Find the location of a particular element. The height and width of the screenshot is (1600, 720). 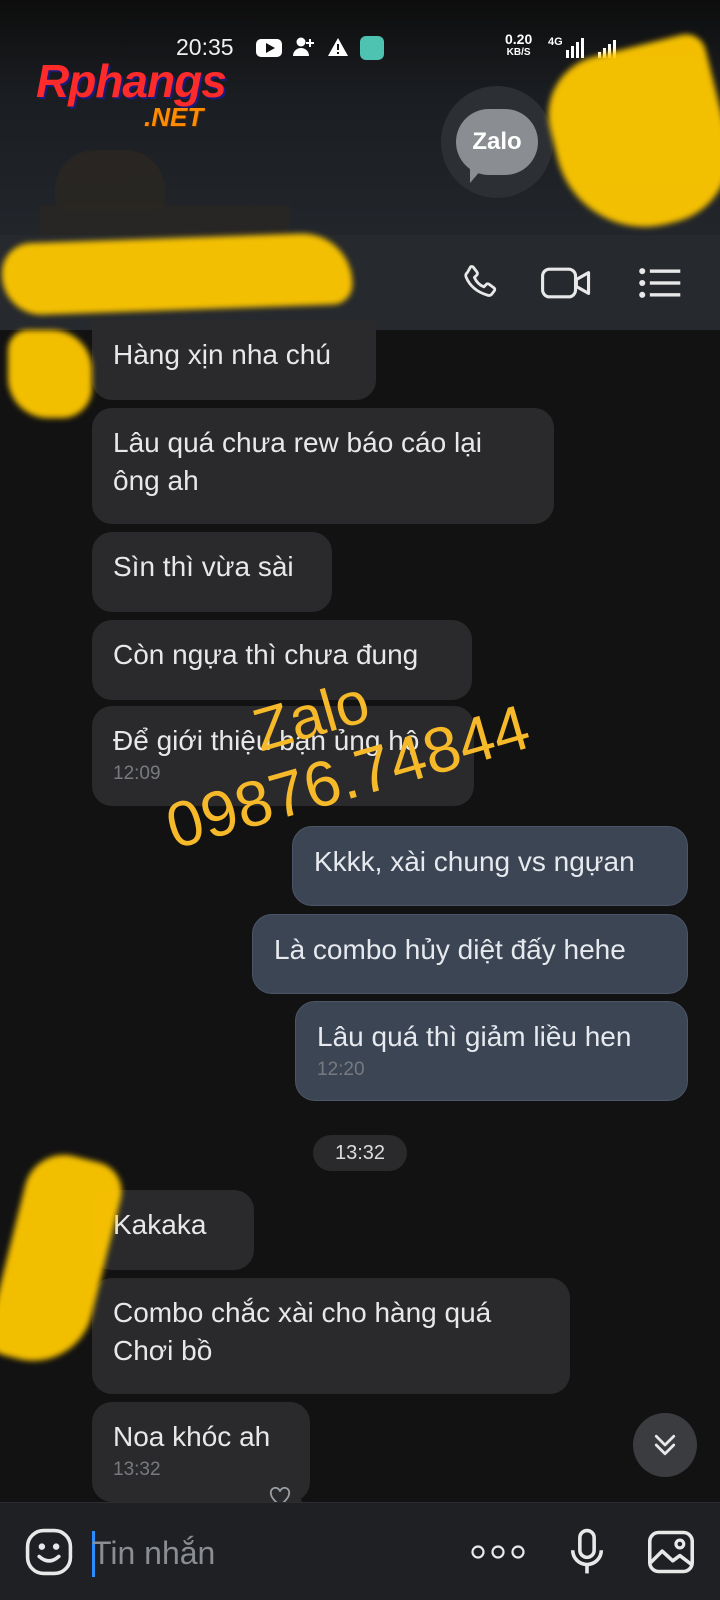

message-text: Sìn thì vừa sài is located at coordinates (203, 566).